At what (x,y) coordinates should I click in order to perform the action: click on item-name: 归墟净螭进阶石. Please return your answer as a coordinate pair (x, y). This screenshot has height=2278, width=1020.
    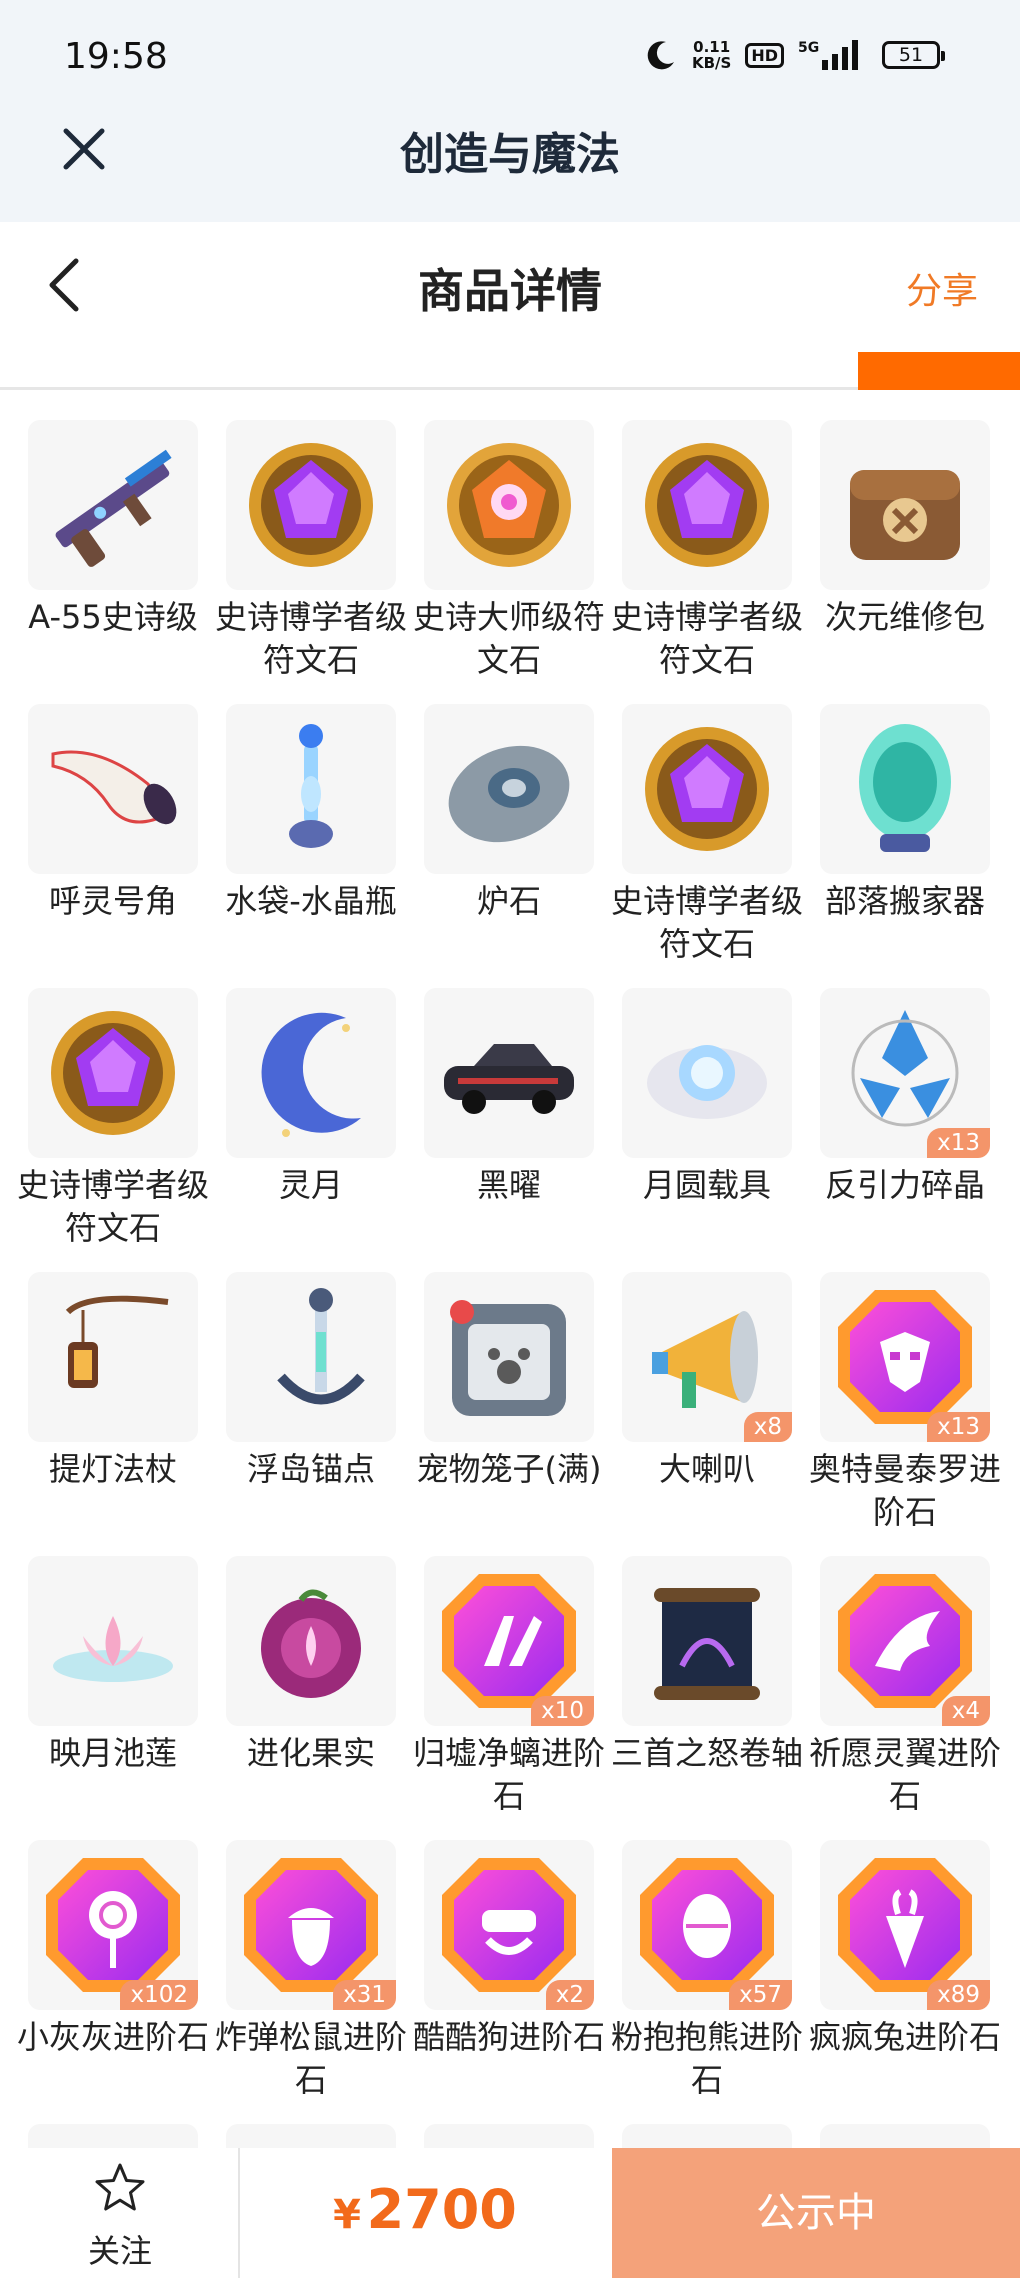
    Looking at the image, I should click on (508, 1774).